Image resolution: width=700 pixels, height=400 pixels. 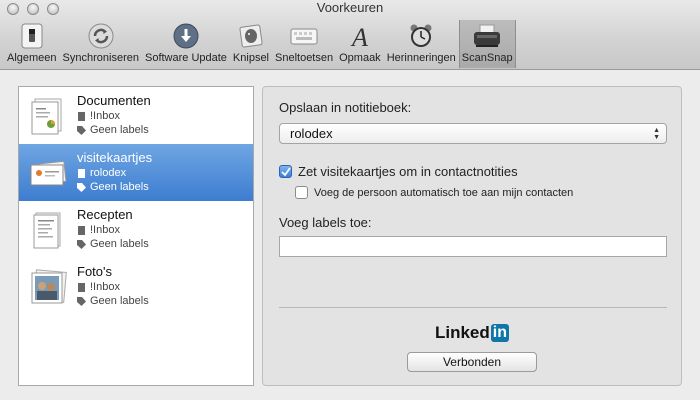 I want to click on convert-cards-row: Zet visitekaartjes om in contactnotities, so click(x=398, y=171).